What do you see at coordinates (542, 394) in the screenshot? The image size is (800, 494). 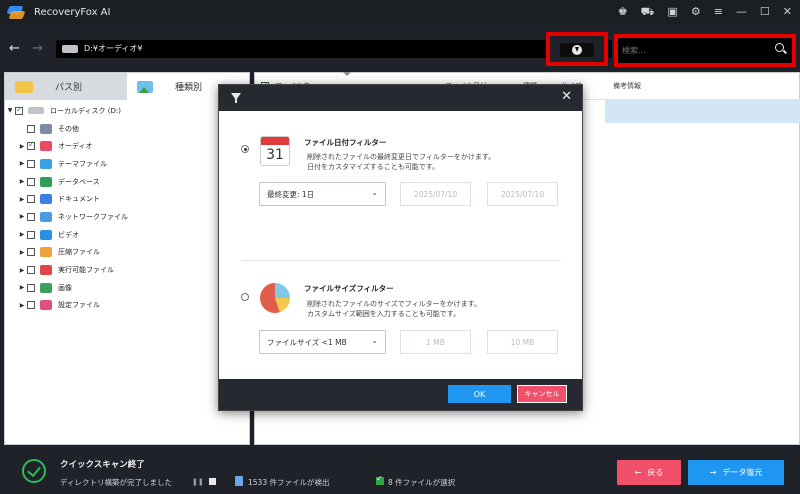 I see `cancel-button: キャンセル` at bounding box center [542, 394].